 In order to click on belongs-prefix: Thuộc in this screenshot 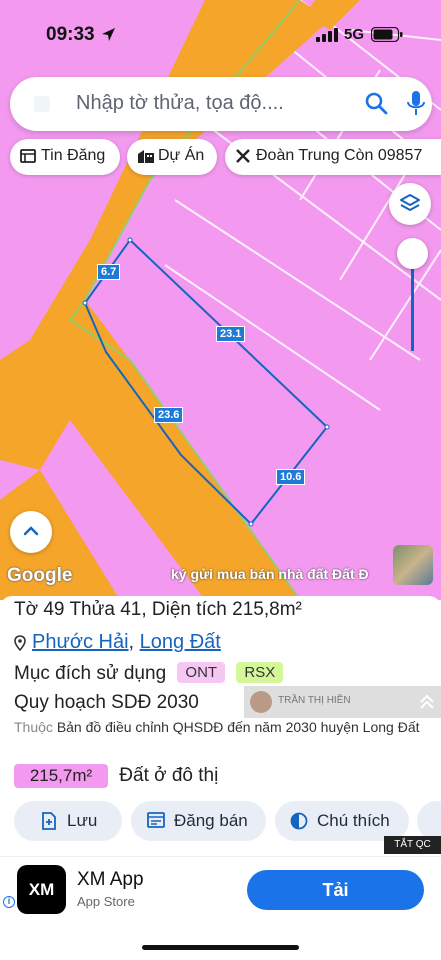, I will do `click(33, 727)`.